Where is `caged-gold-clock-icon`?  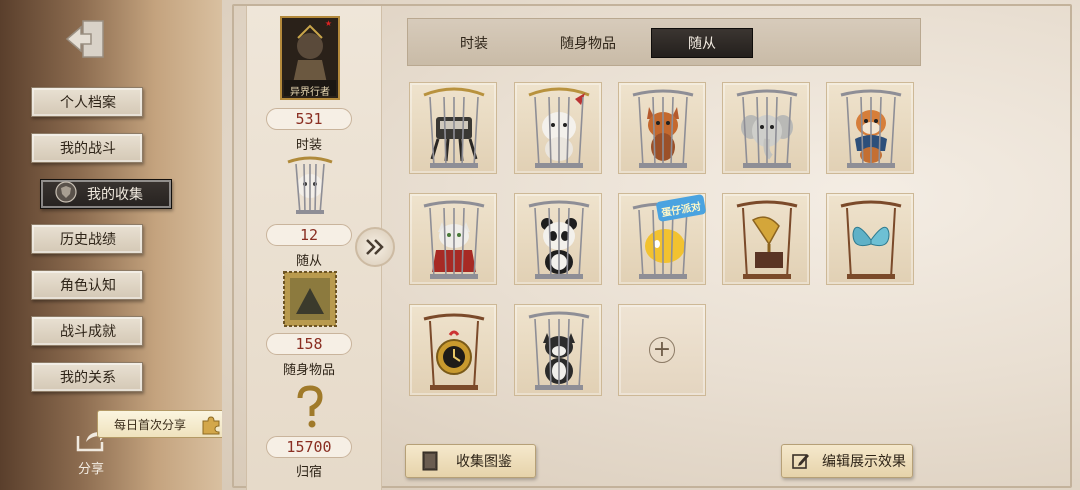
caged-gold-clock-icon is located at coordinates (454, 351).